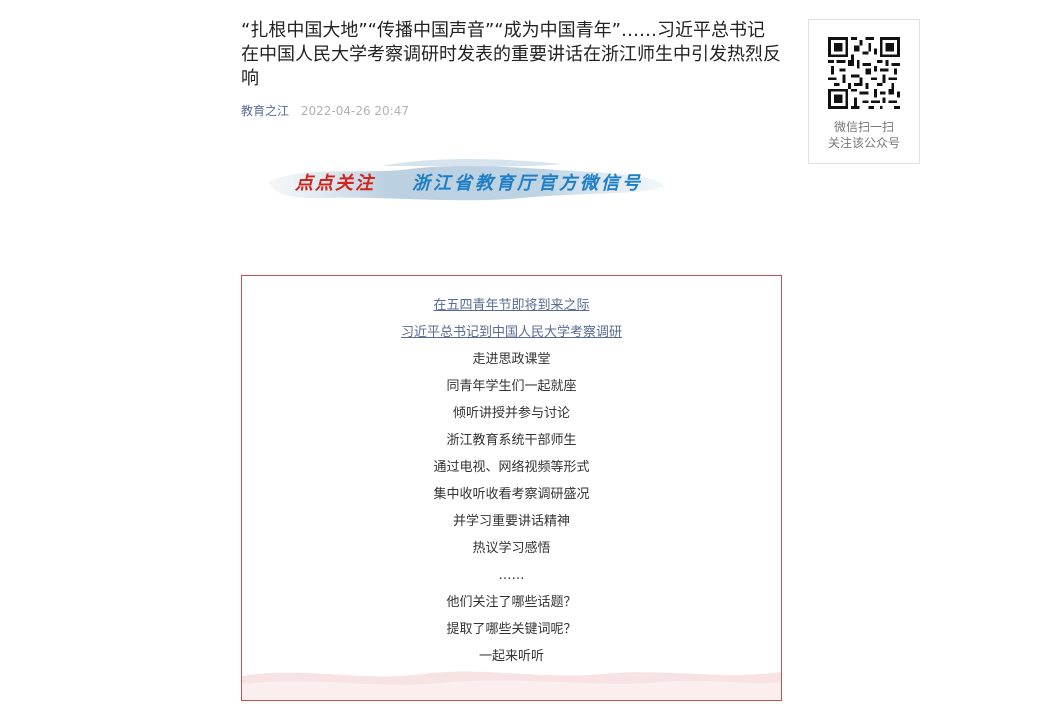  I want to click on intro-text-line: 提取了哪些关键词呢？, so click(511, 629).